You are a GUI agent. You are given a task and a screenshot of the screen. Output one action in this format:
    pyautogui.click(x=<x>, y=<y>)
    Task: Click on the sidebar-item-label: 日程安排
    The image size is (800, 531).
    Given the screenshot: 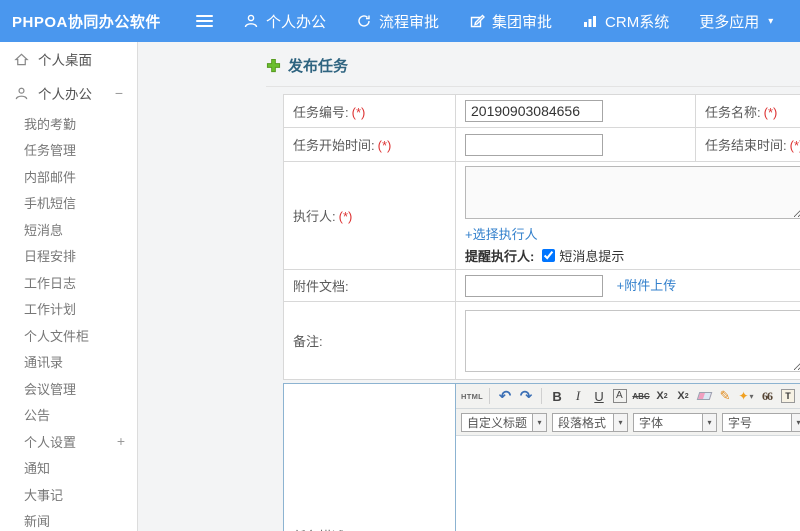 What is the action you would take?
    pyautogui.click(x=50, y=257)
    